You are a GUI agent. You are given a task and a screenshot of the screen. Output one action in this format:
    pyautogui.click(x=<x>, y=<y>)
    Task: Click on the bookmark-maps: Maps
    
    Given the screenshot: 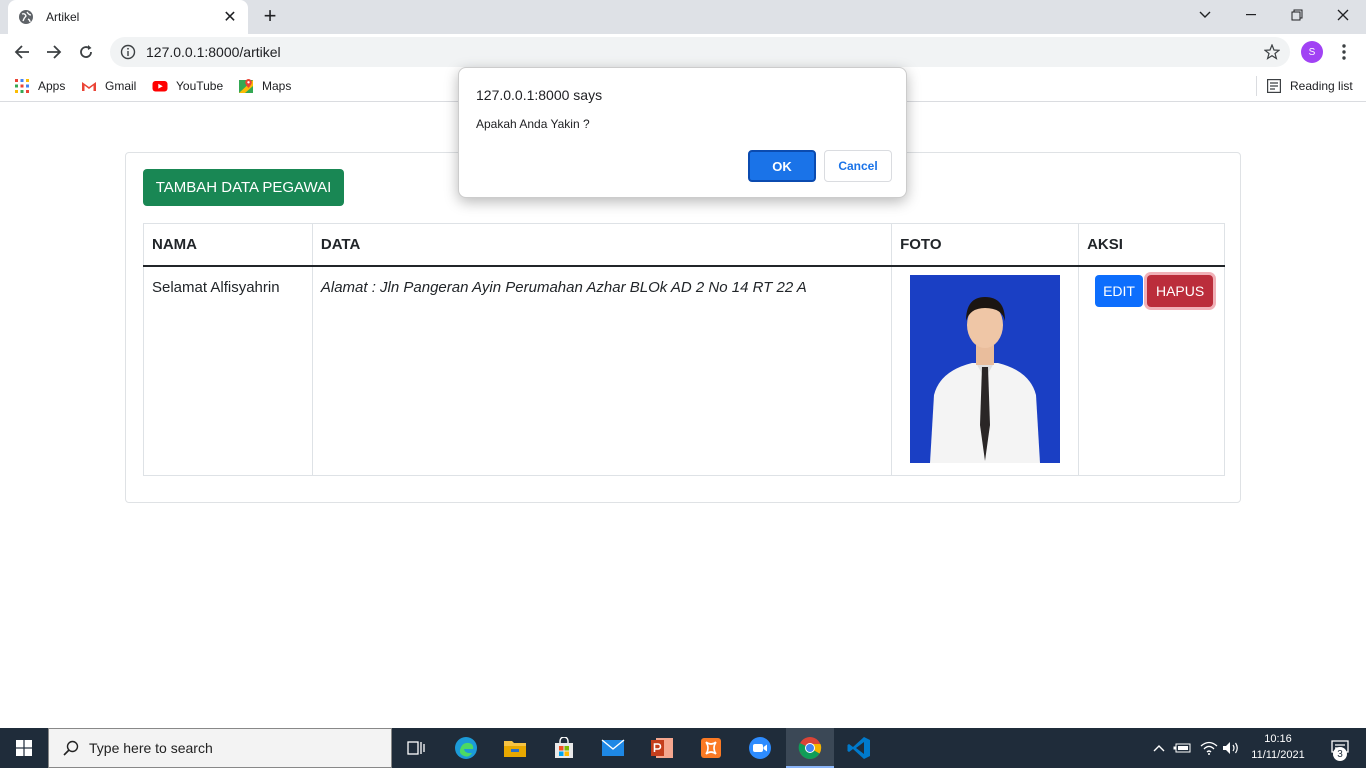 What is the action you would take?
    pyautogui.click(x=264, y=86)
    